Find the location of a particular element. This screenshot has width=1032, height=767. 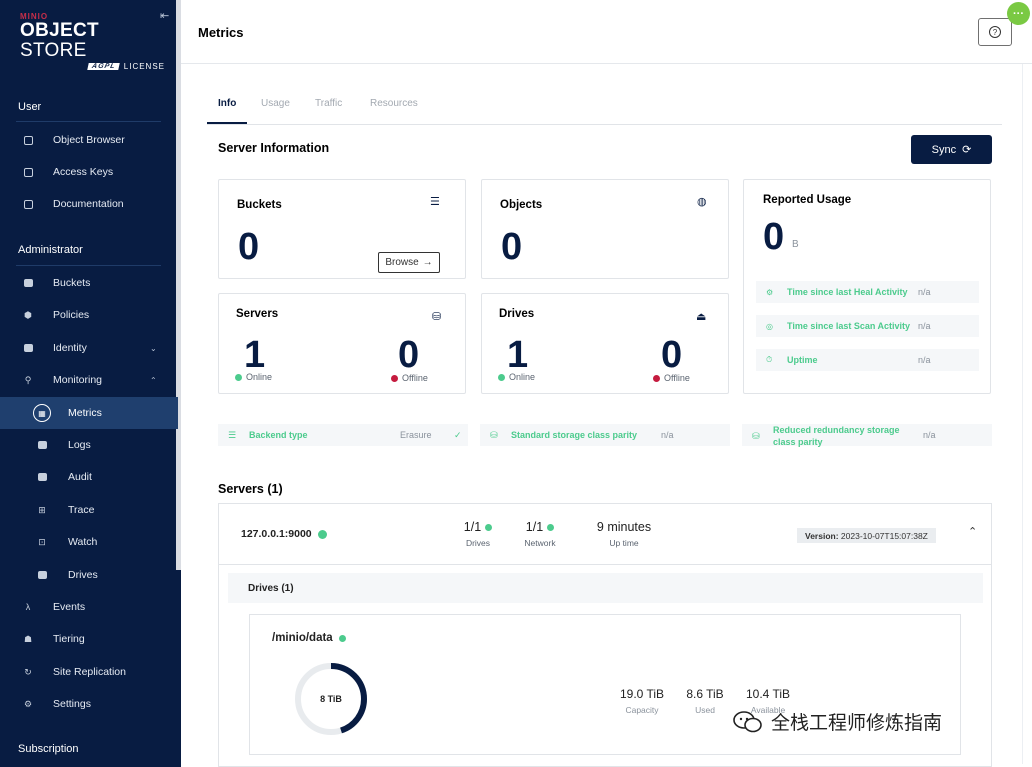

sidebar-item-tiering: ☗ Tiering is located at coordinates (89, 639).